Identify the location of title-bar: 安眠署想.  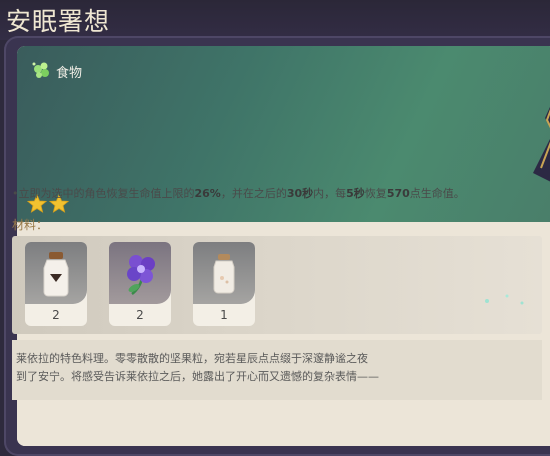
(275, 20).